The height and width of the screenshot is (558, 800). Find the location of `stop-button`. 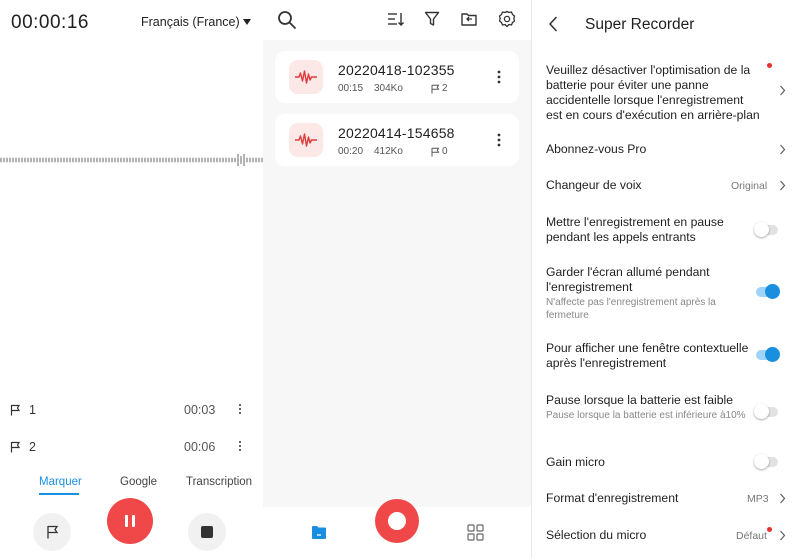

stop-button is located at coordinates (207, 532).